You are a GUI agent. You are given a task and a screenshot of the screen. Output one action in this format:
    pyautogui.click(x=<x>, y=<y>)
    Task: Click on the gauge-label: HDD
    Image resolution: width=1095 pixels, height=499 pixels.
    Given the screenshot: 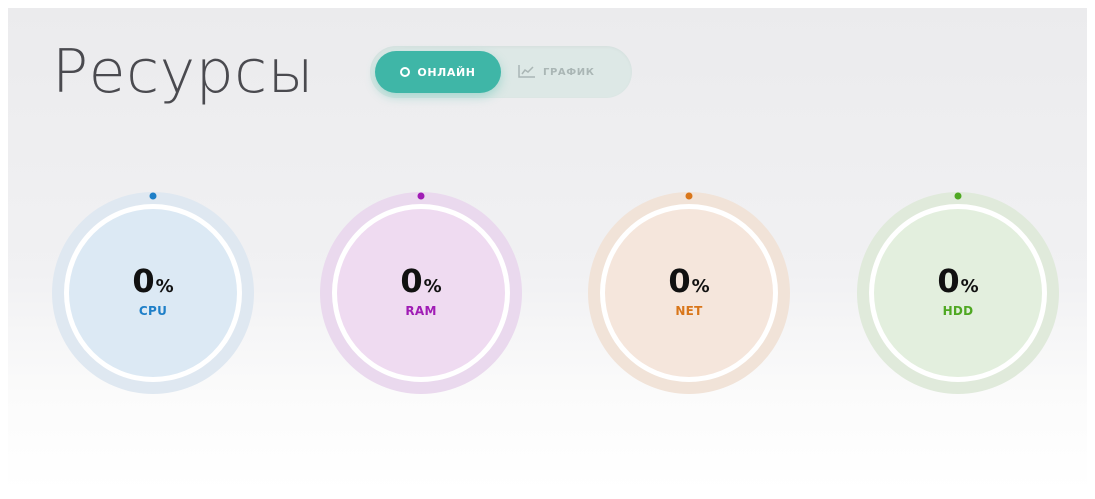 What is the action you would take?
    pyautogui.click(x=958, y=311)
    